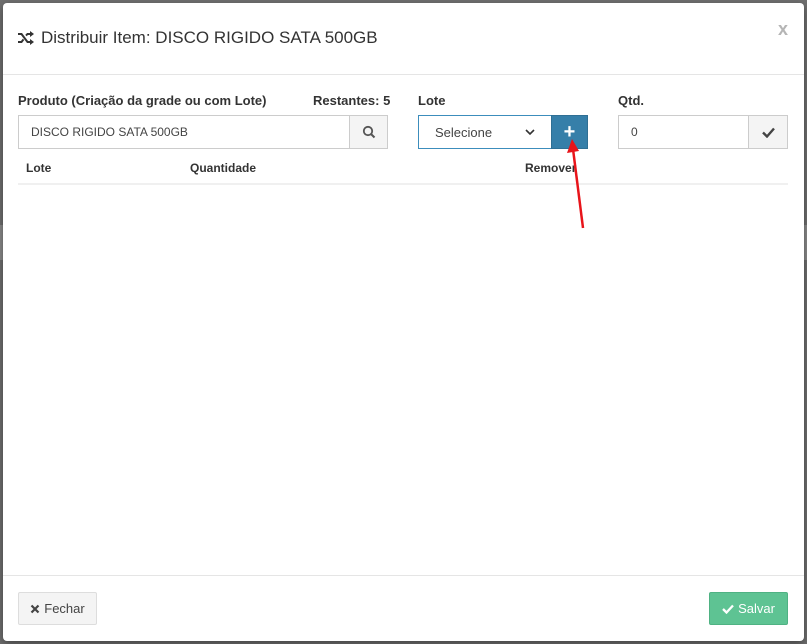 The height and width of the screenshot is (644, 807). Describe the element at coordinates (464, 132) in the screenshot. I see `lote-select-value: Selecione` at that location.